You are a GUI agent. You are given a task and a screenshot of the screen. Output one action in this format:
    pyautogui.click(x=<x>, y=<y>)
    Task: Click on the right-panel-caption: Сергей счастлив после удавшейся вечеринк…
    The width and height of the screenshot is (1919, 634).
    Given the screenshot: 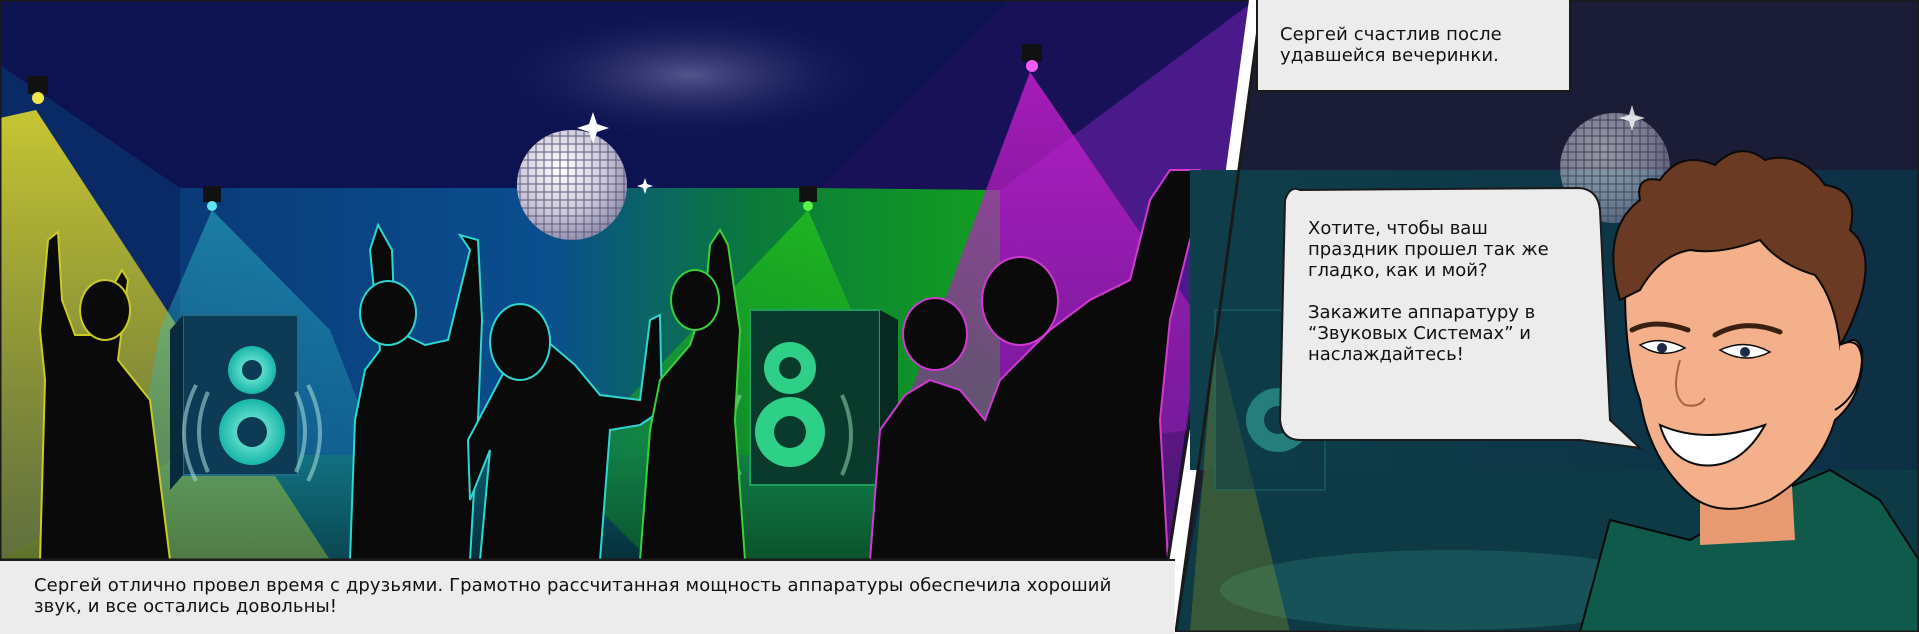 What is the action you would take?
    pyautogui.click(x=1413, y=46)
    